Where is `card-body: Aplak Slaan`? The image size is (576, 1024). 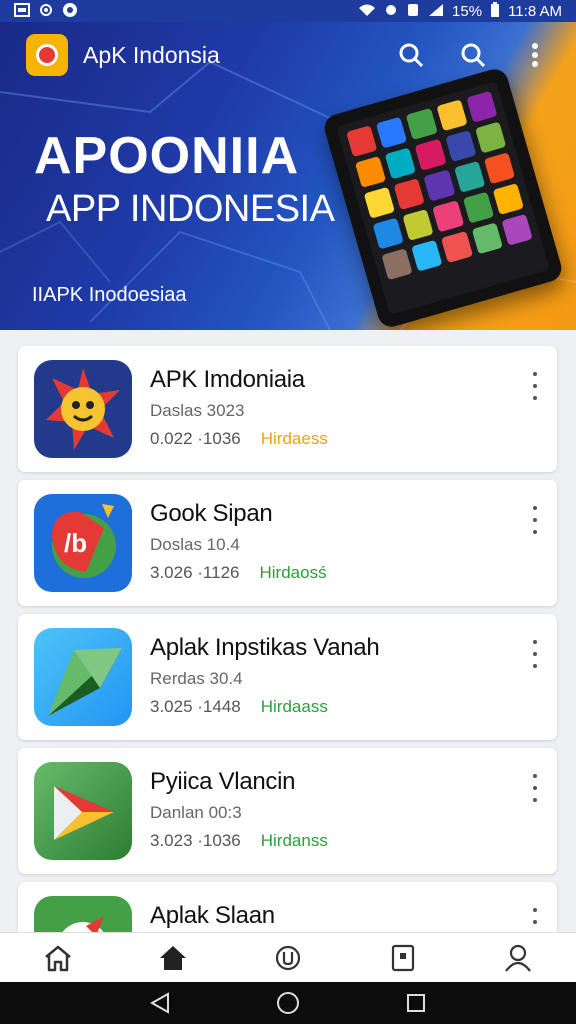
card-body: Aplak Slaan is located at coordinates (212, 913).